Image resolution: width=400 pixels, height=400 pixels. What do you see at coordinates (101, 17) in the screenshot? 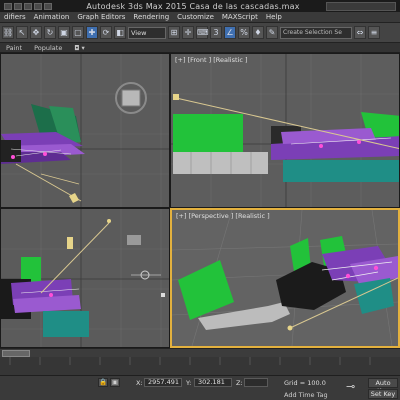
I see `menu-graph-editors: Graph Editors` at bounding box center [101, 17].